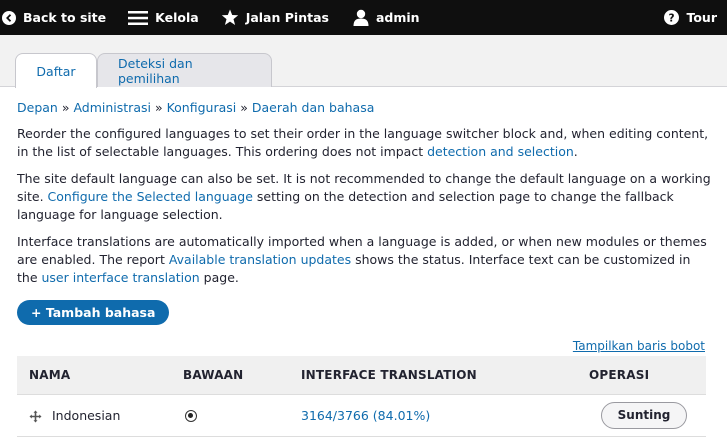 This screenshot has height=440, width=727. I want to click on shortcuts-menu: Jalan Pintas, so click(281, 17).